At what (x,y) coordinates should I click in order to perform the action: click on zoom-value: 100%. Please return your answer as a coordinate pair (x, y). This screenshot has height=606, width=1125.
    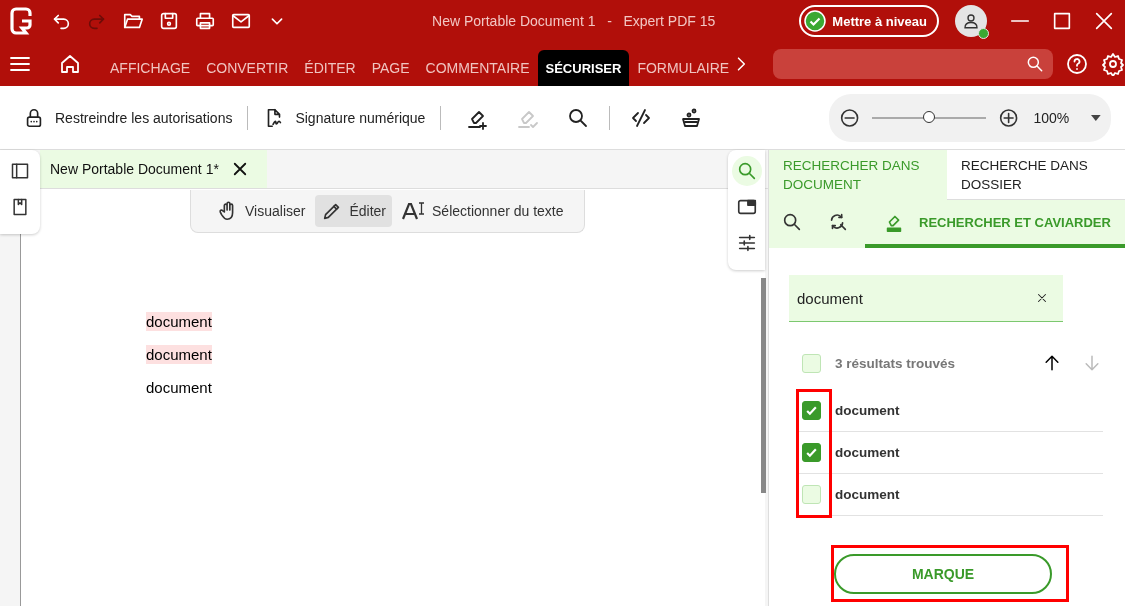
    Looking at the image, I should click on (1051, 117).